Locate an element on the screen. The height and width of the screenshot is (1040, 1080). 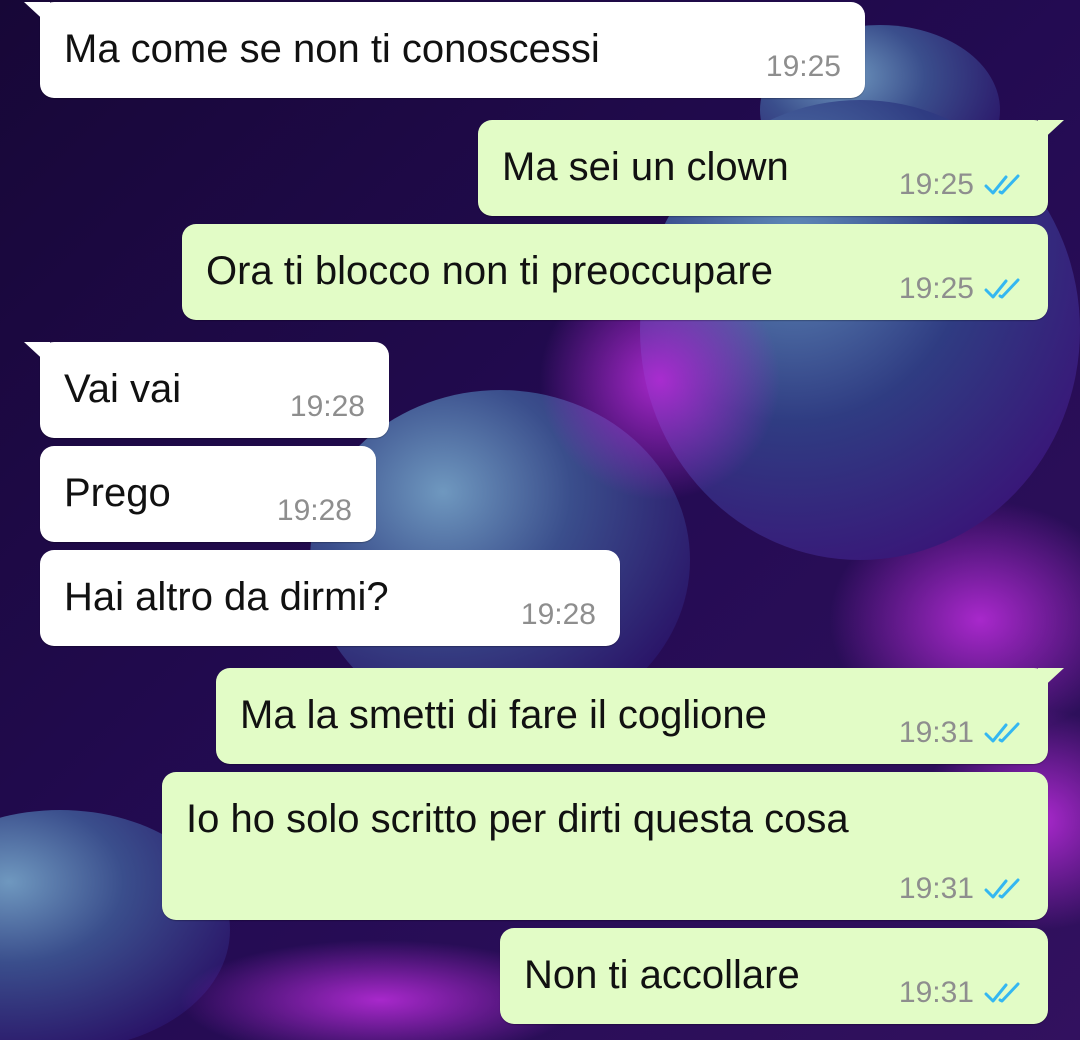
message-bubble-outgoing: Non ti accollare 19:31 is located at coordinates (774, 976).